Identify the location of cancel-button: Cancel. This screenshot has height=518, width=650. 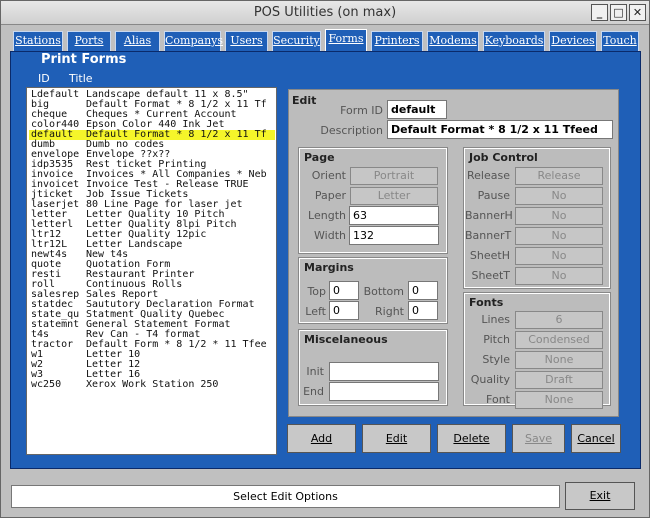
(596, 438).